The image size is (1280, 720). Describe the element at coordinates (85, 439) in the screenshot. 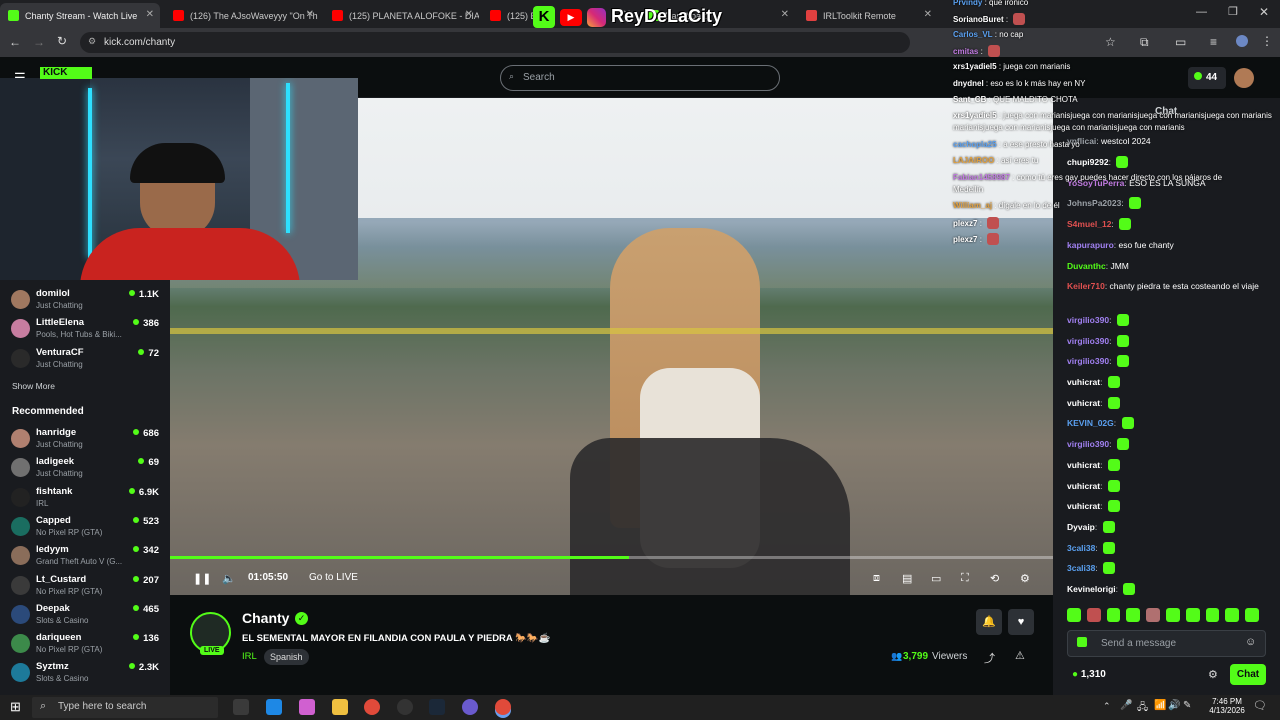

I see `sidebar-channel: hanridge Just Chatting 686` at that location.